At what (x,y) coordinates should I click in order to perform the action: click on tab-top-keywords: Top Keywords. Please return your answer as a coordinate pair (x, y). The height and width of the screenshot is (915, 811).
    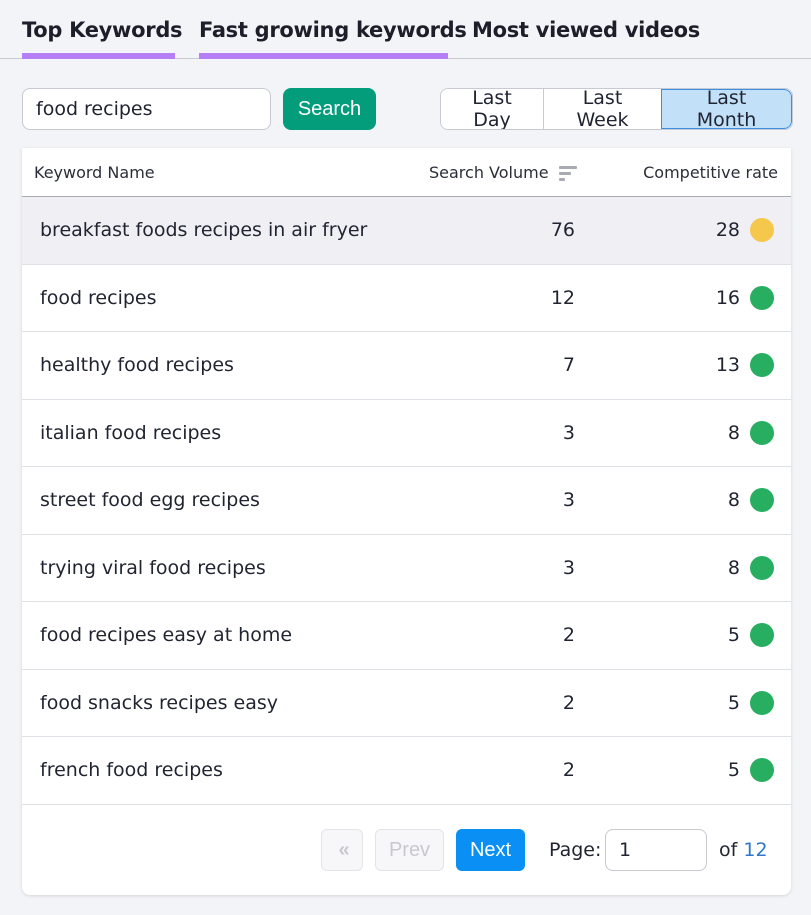
    Looking at the image, I should click on (102, 36).